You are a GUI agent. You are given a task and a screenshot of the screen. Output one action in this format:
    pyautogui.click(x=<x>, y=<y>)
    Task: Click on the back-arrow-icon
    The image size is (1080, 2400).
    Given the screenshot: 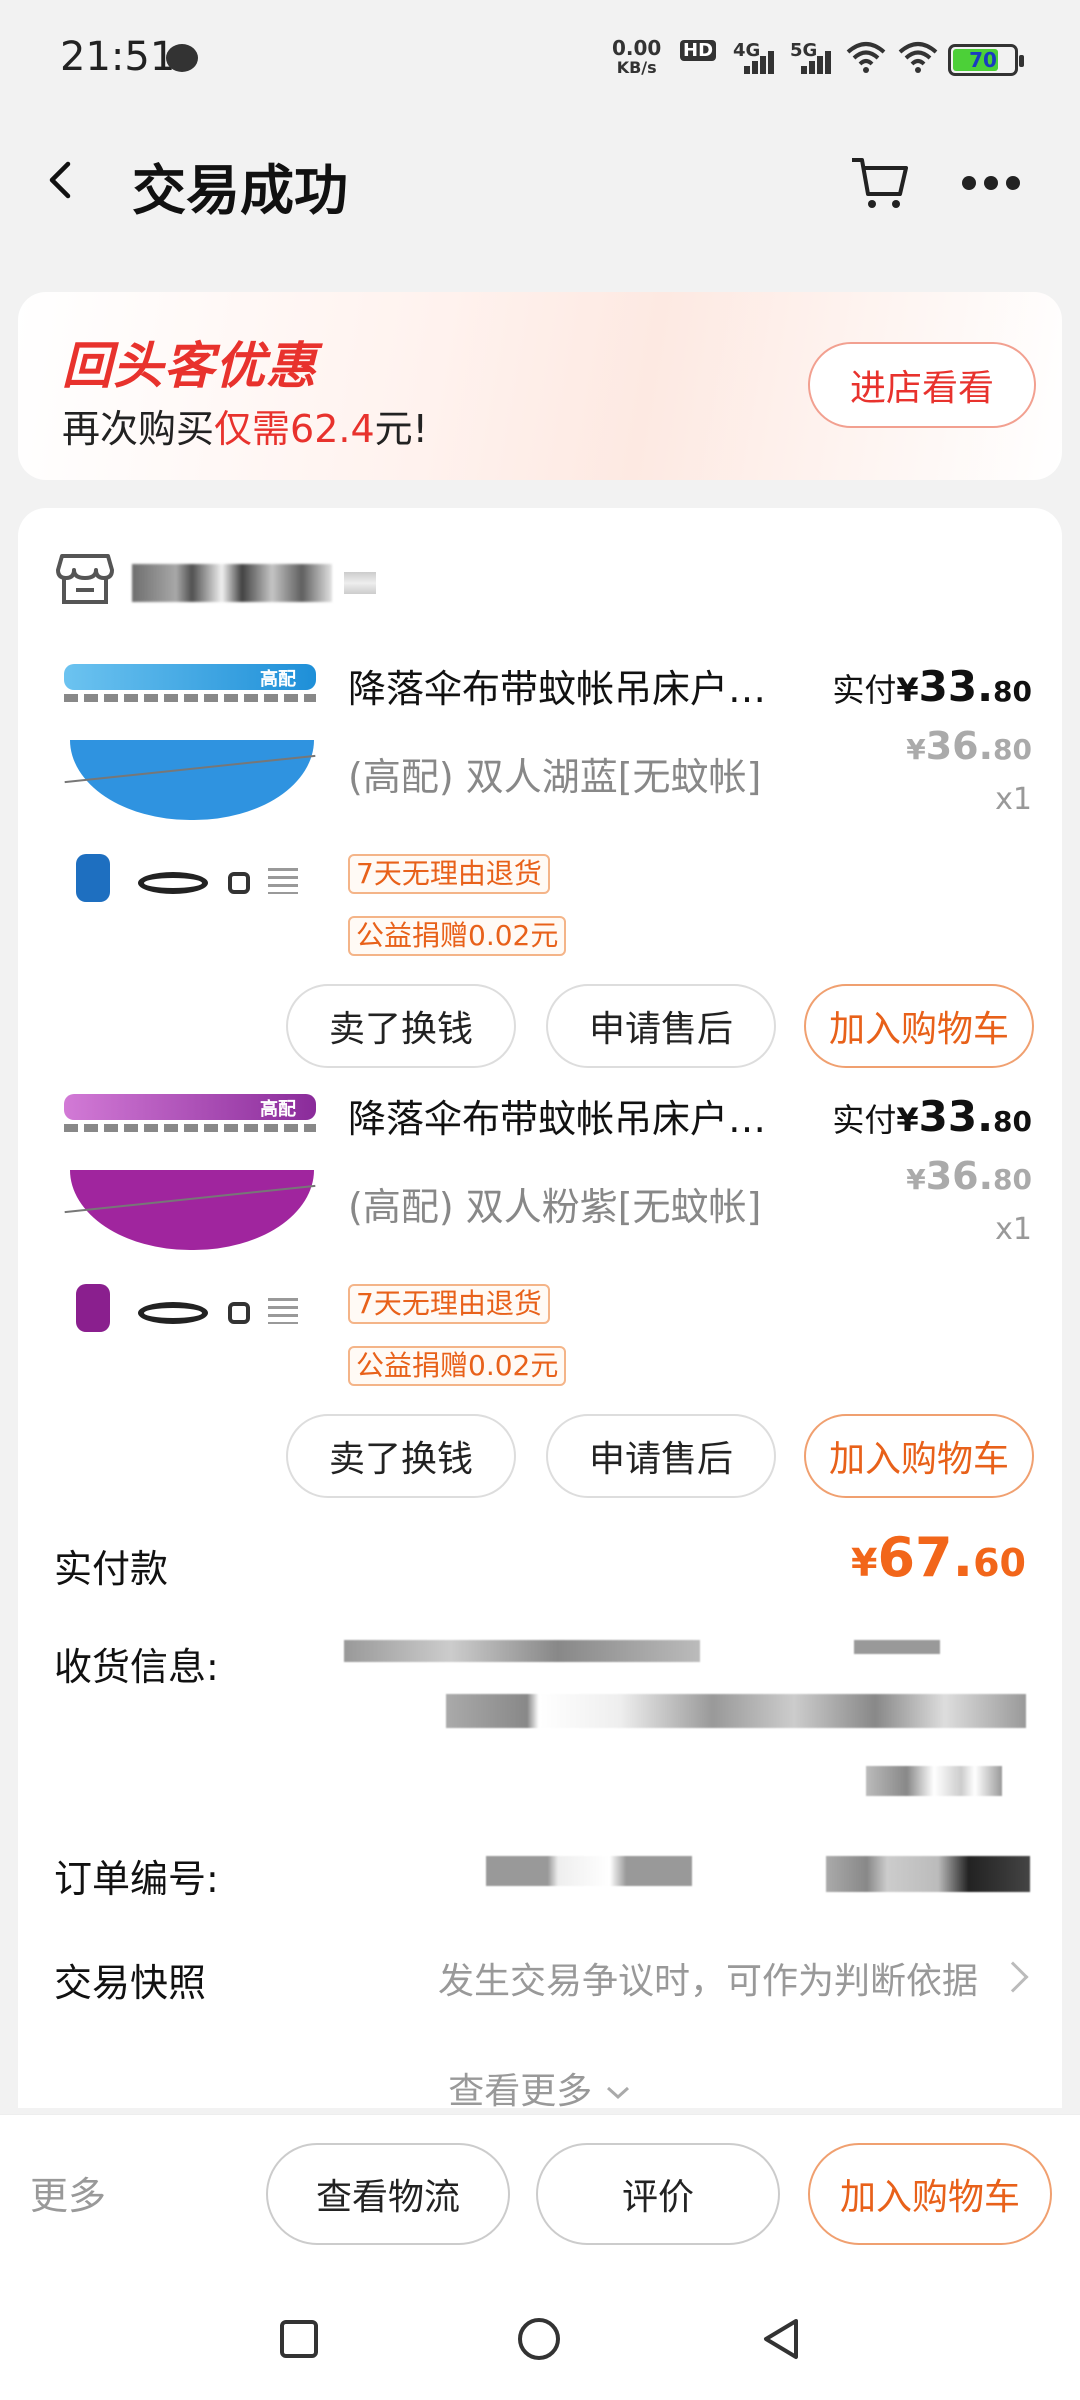 What is the action you would take?
    pyautogui.click(x=60, y=180)
    